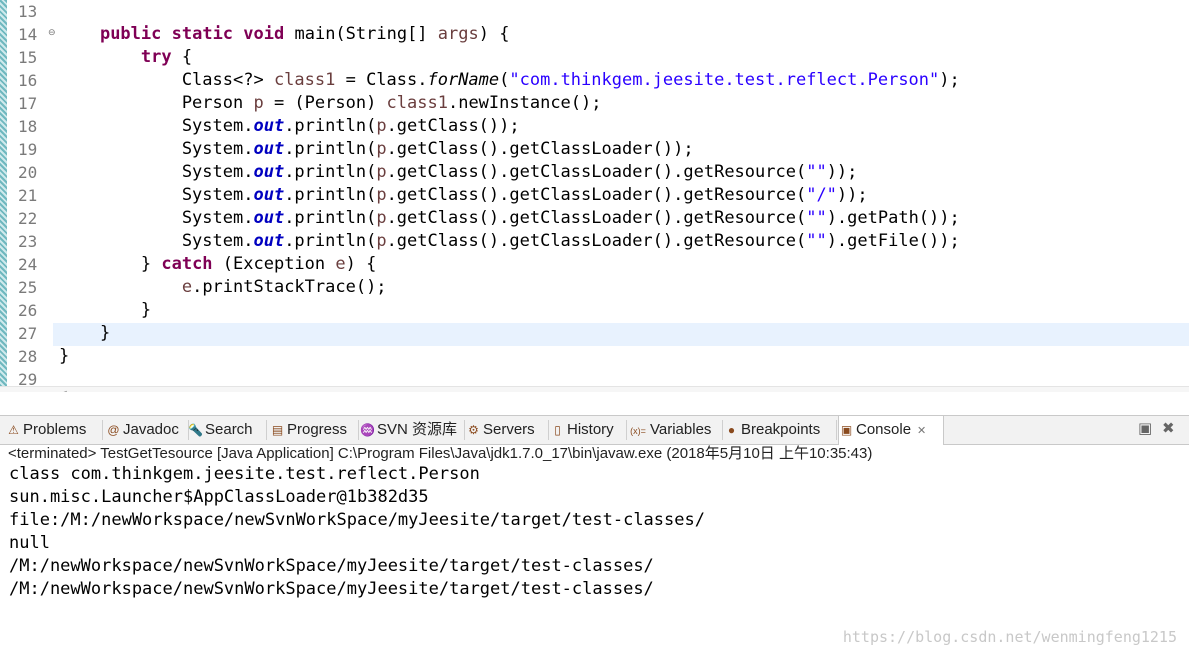 The image size is (1189, 656). Describe the element at coordinates (28, 287) in the screenshot. I see `line-number: 25` at that location.